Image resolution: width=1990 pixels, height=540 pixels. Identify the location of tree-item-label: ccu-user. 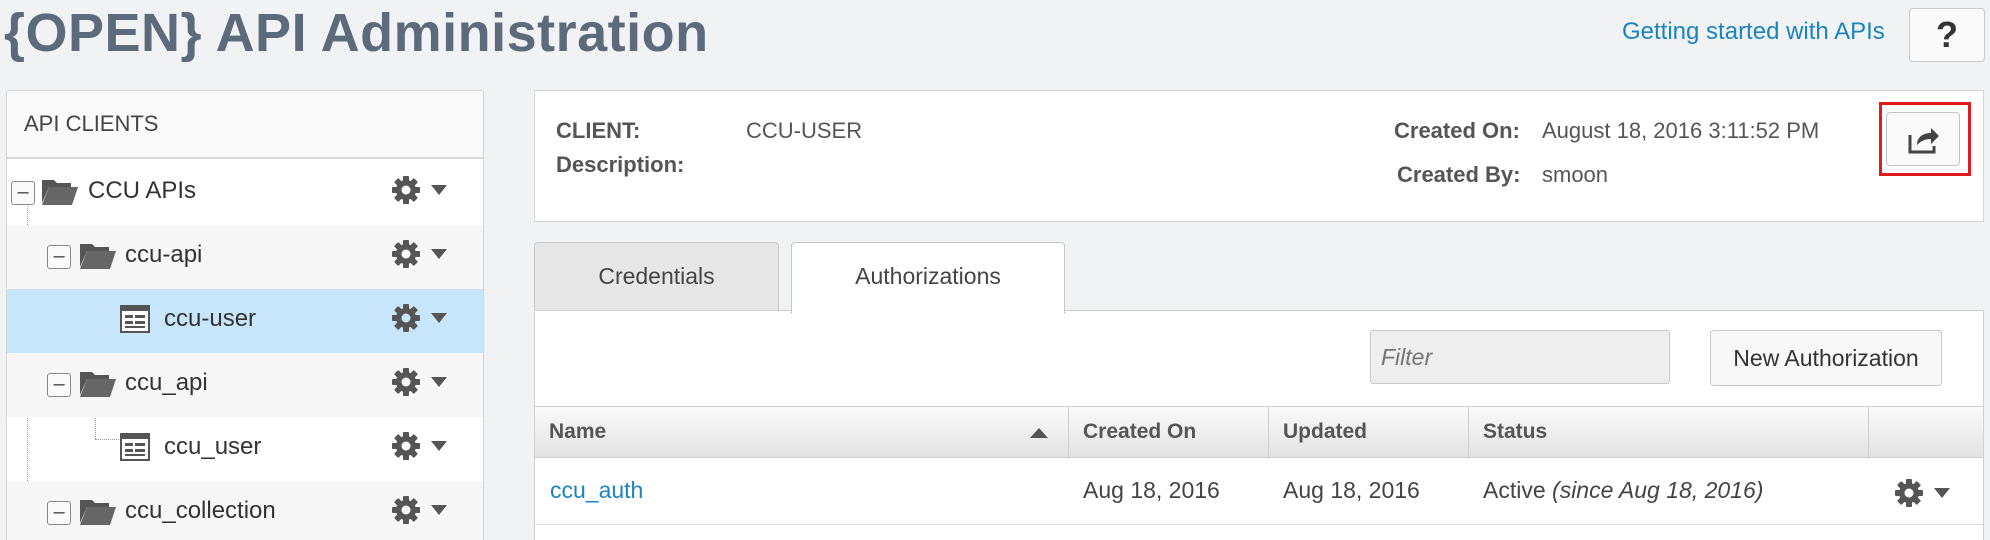
(210, 318).